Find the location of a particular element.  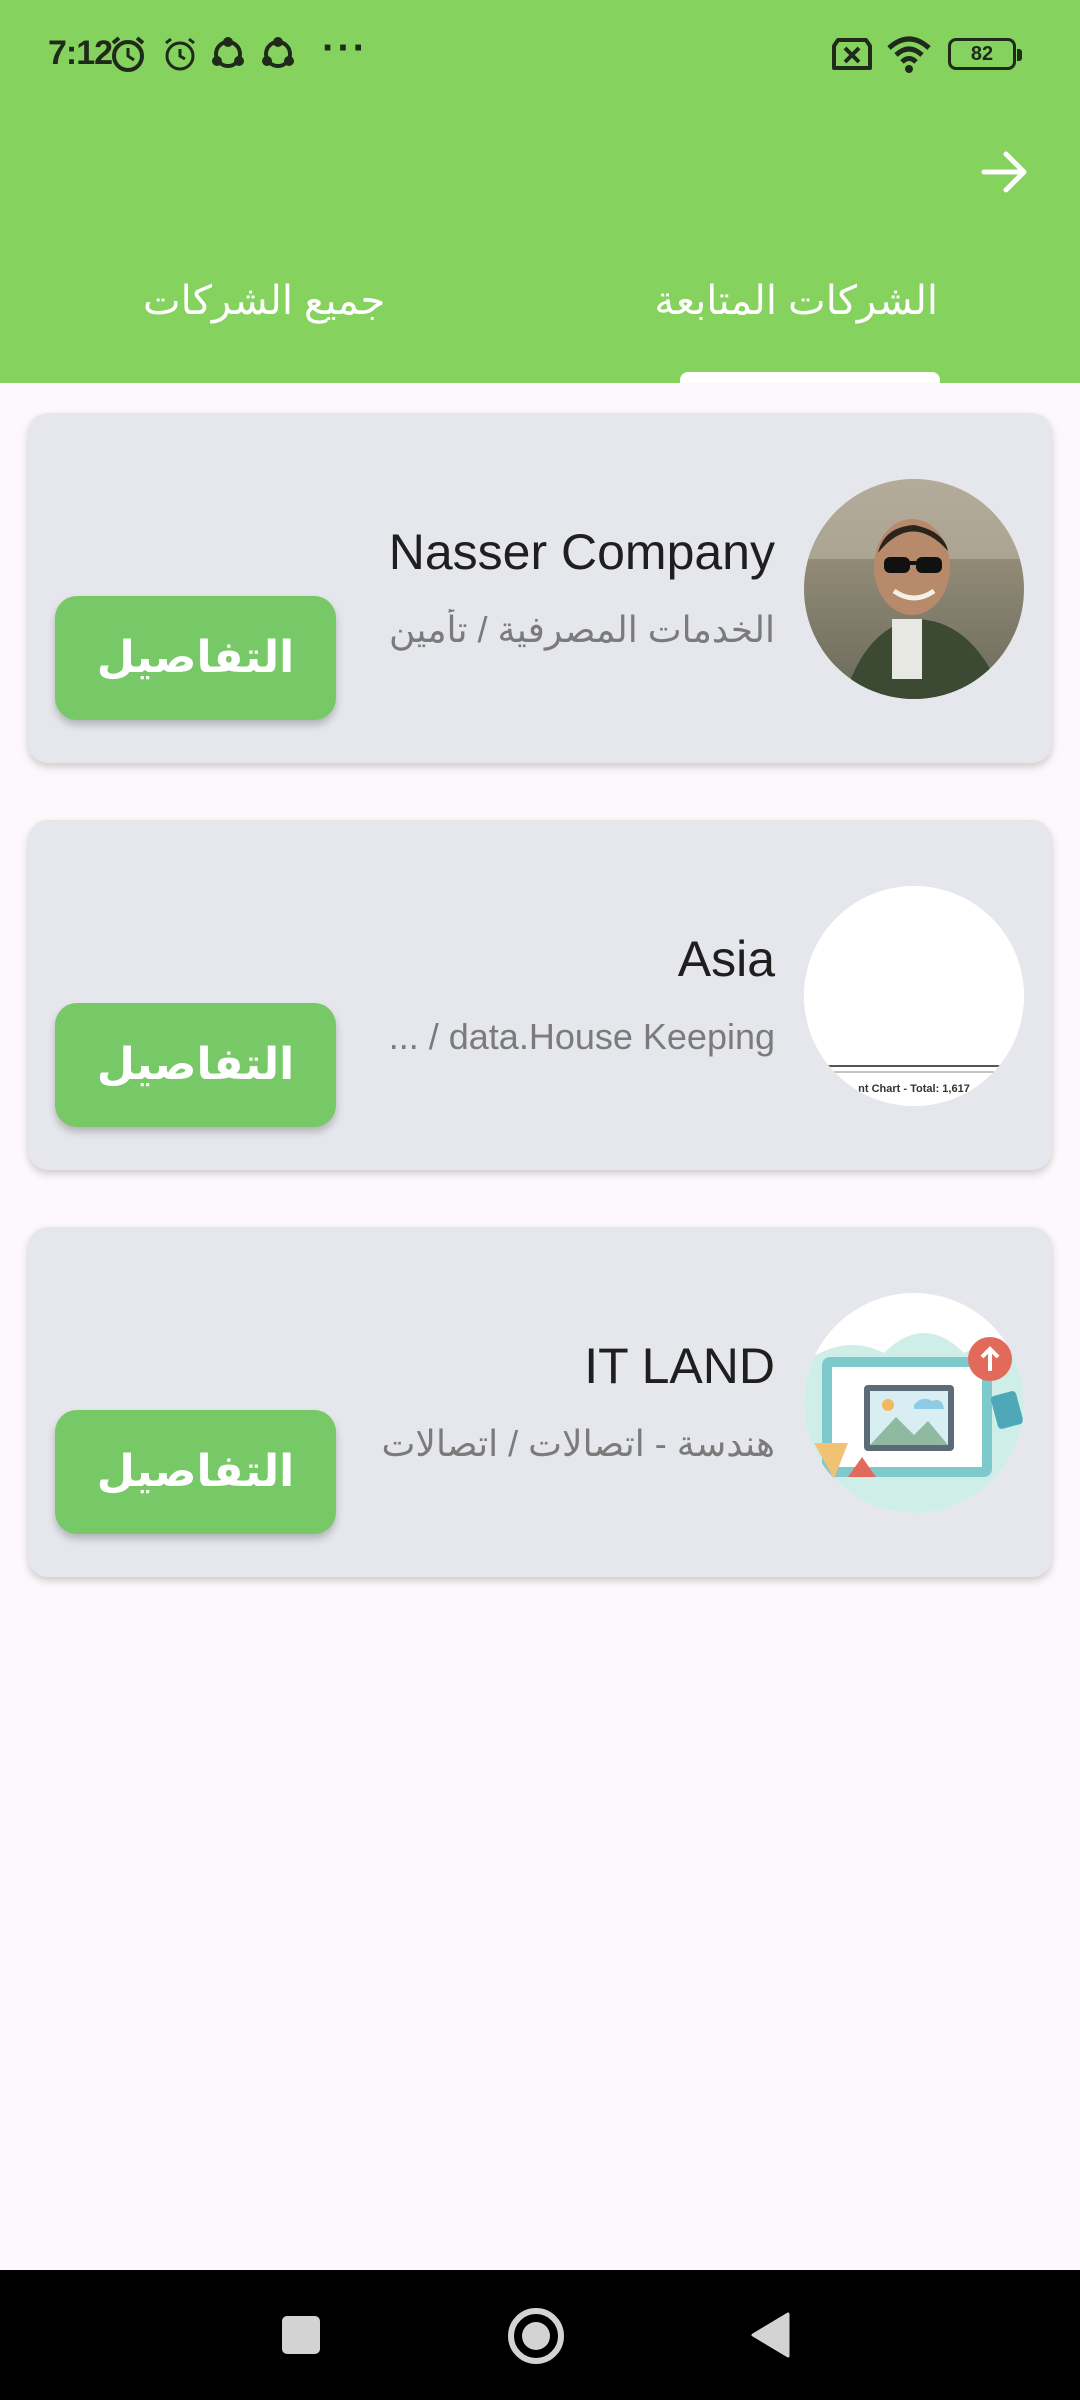

company-name: Nasser Company is located at coordinates (581, 552).